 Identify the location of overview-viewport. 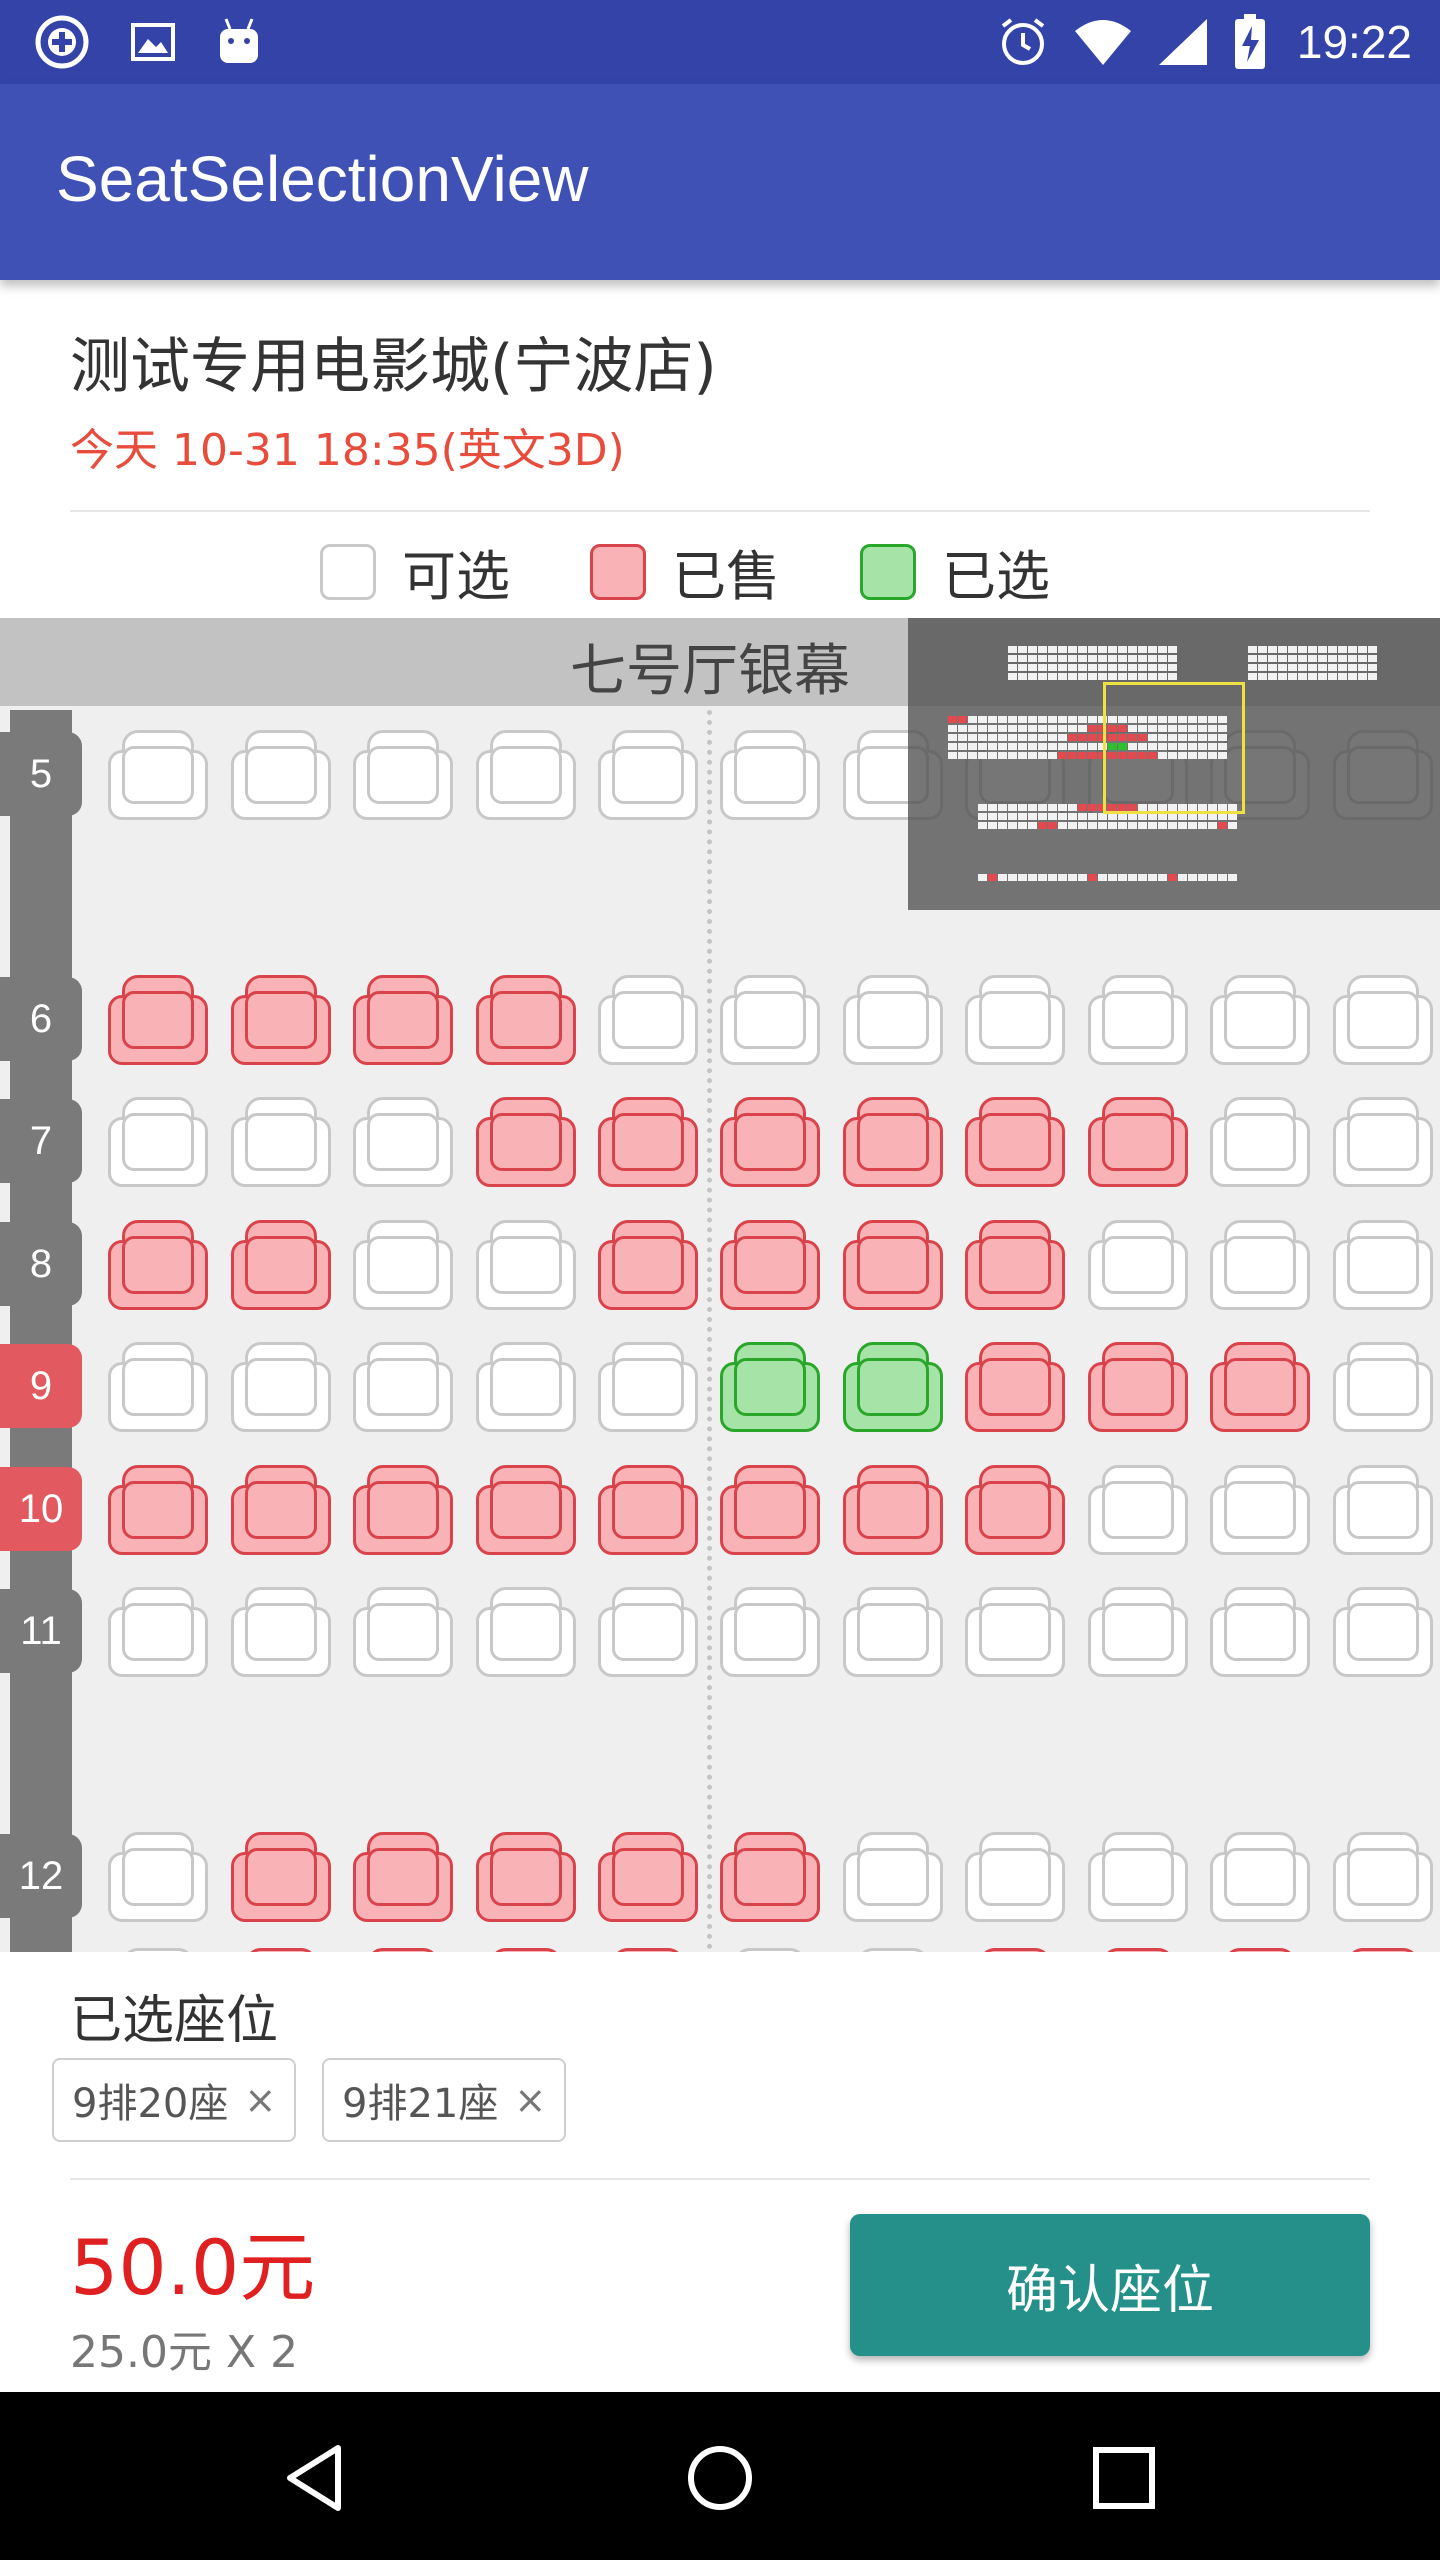
(1174, 748).